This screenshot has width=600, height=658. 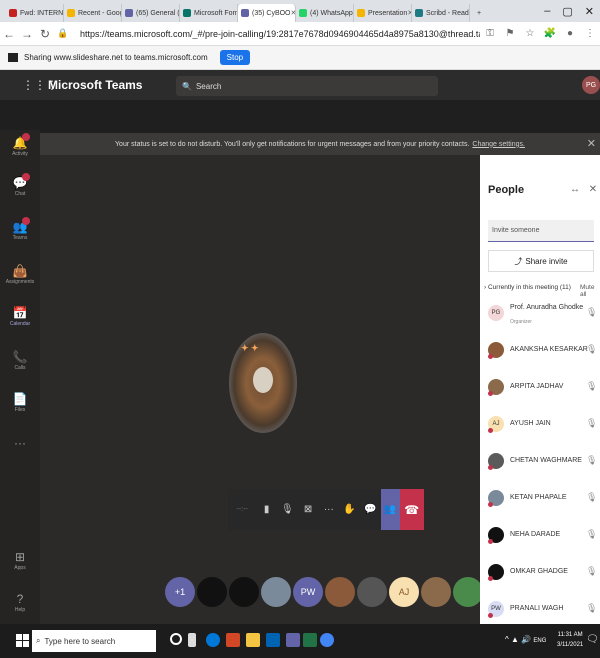 I want to click on browser-tab: Fwd: INTERNA✕, so click(x=35, y=13).